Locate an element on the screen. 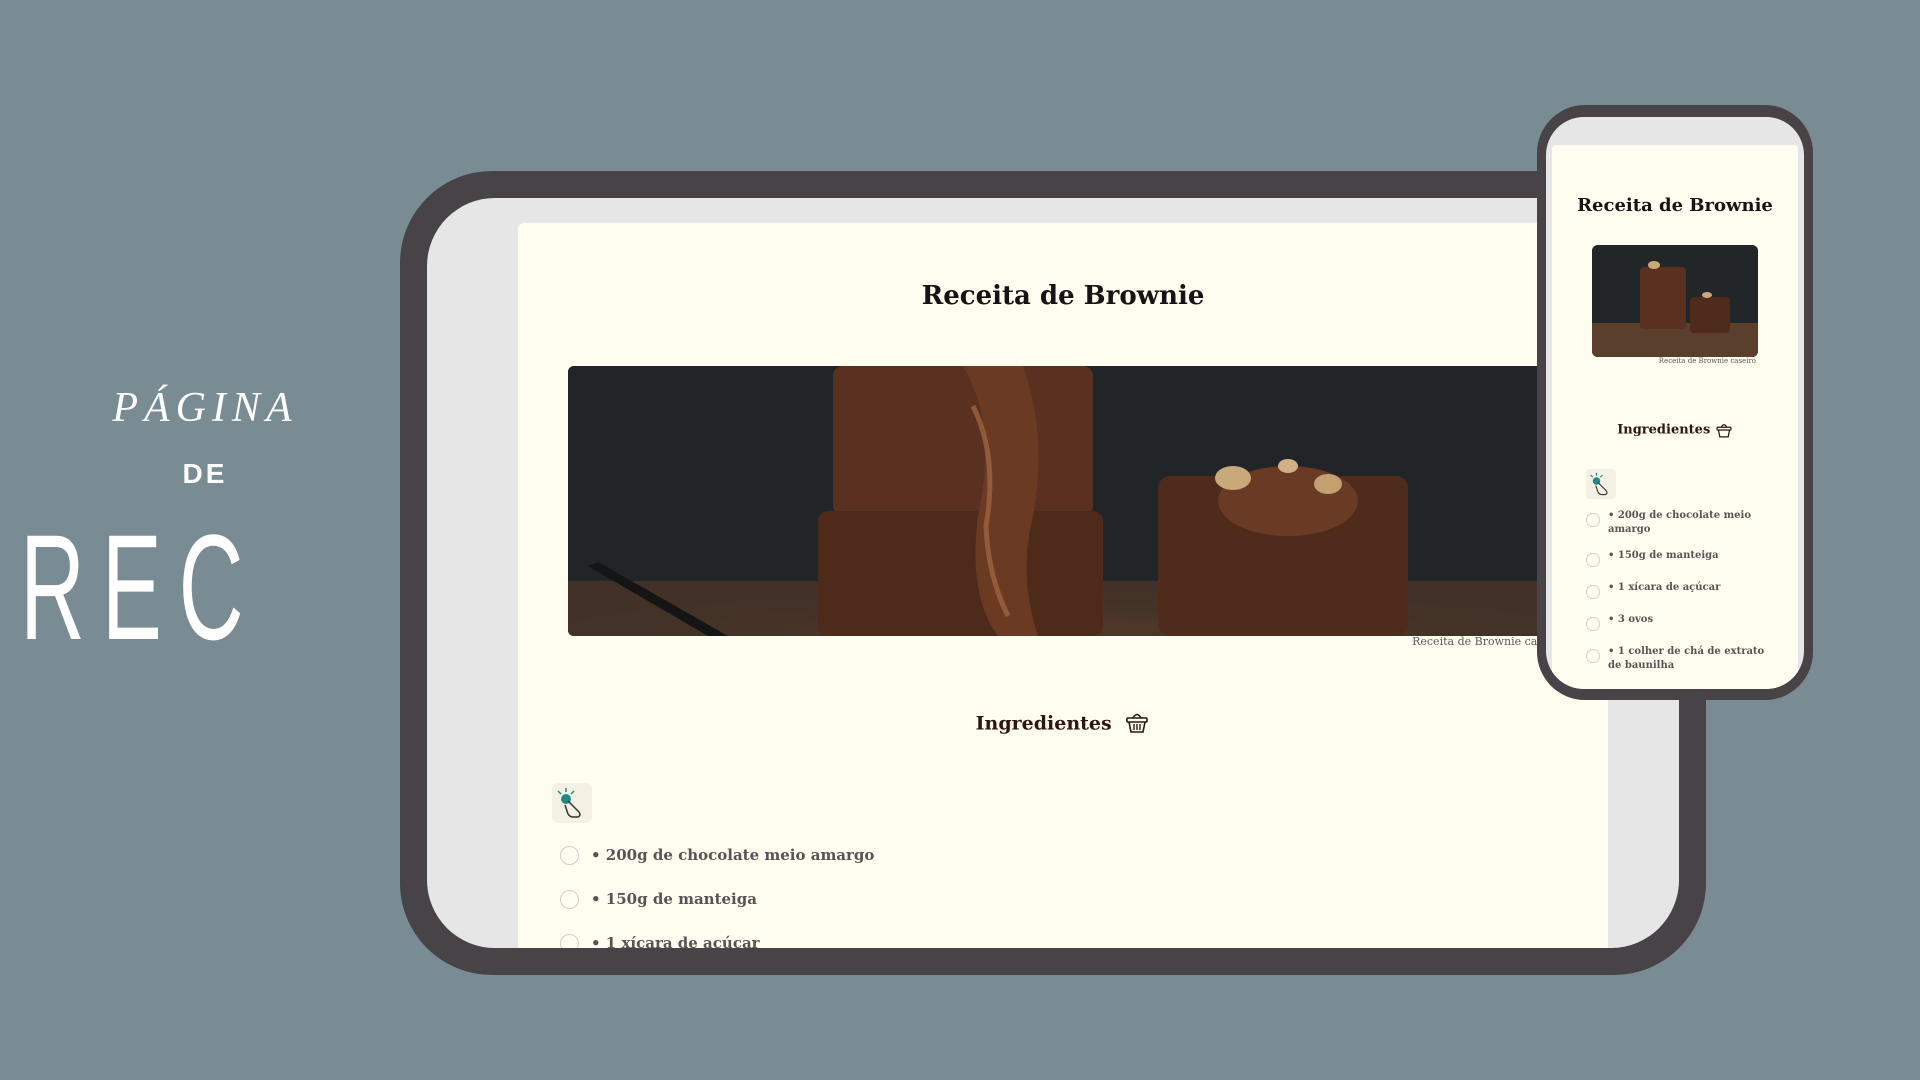  hero-line-receitas-text: RECEITAS is located at coordinates (134, 587).